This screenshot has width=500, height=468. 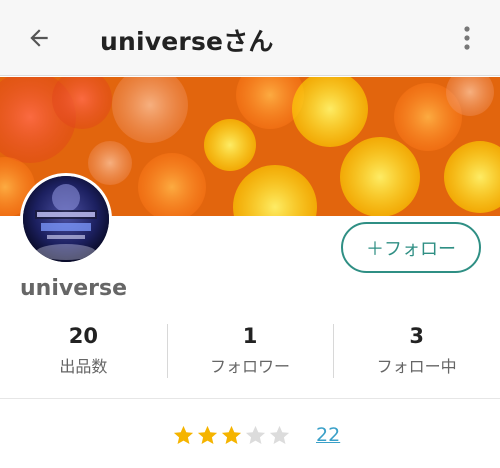 What do you see at coordinates (73, 288) in the screenshot?
I see `username: universe` at bounding box center [73, 288].